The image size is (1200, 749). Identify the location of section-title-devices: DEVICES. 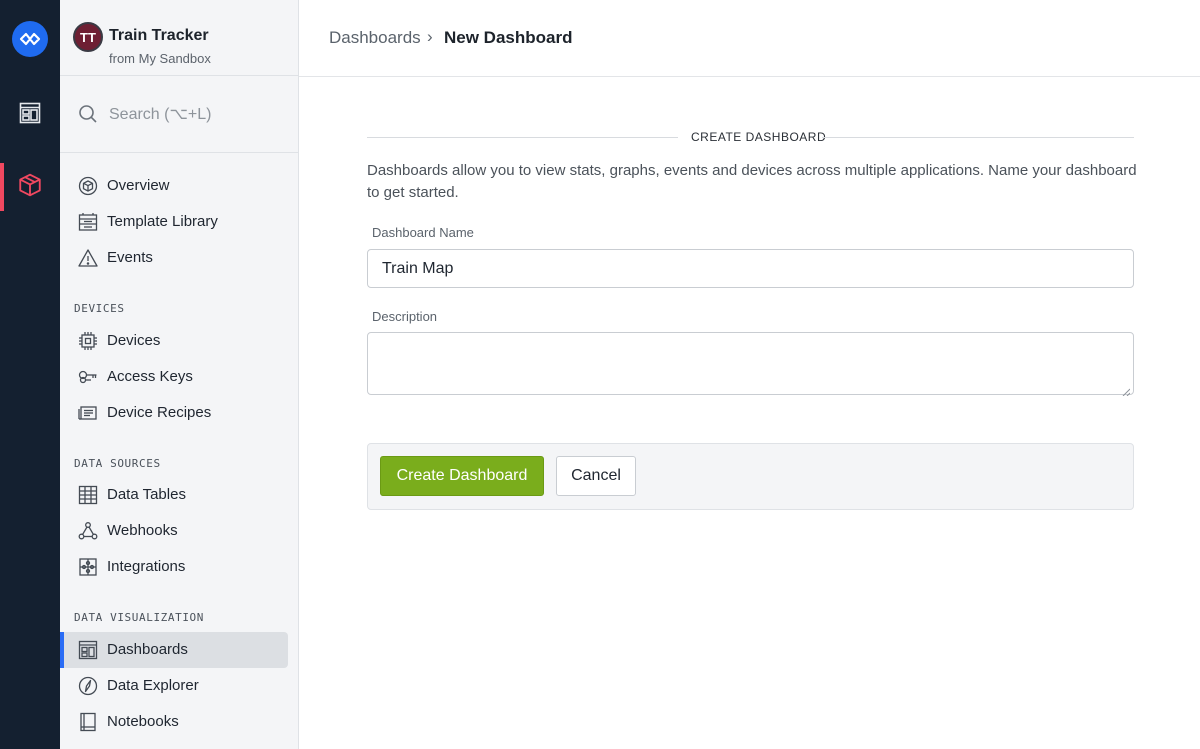
(99, 308).